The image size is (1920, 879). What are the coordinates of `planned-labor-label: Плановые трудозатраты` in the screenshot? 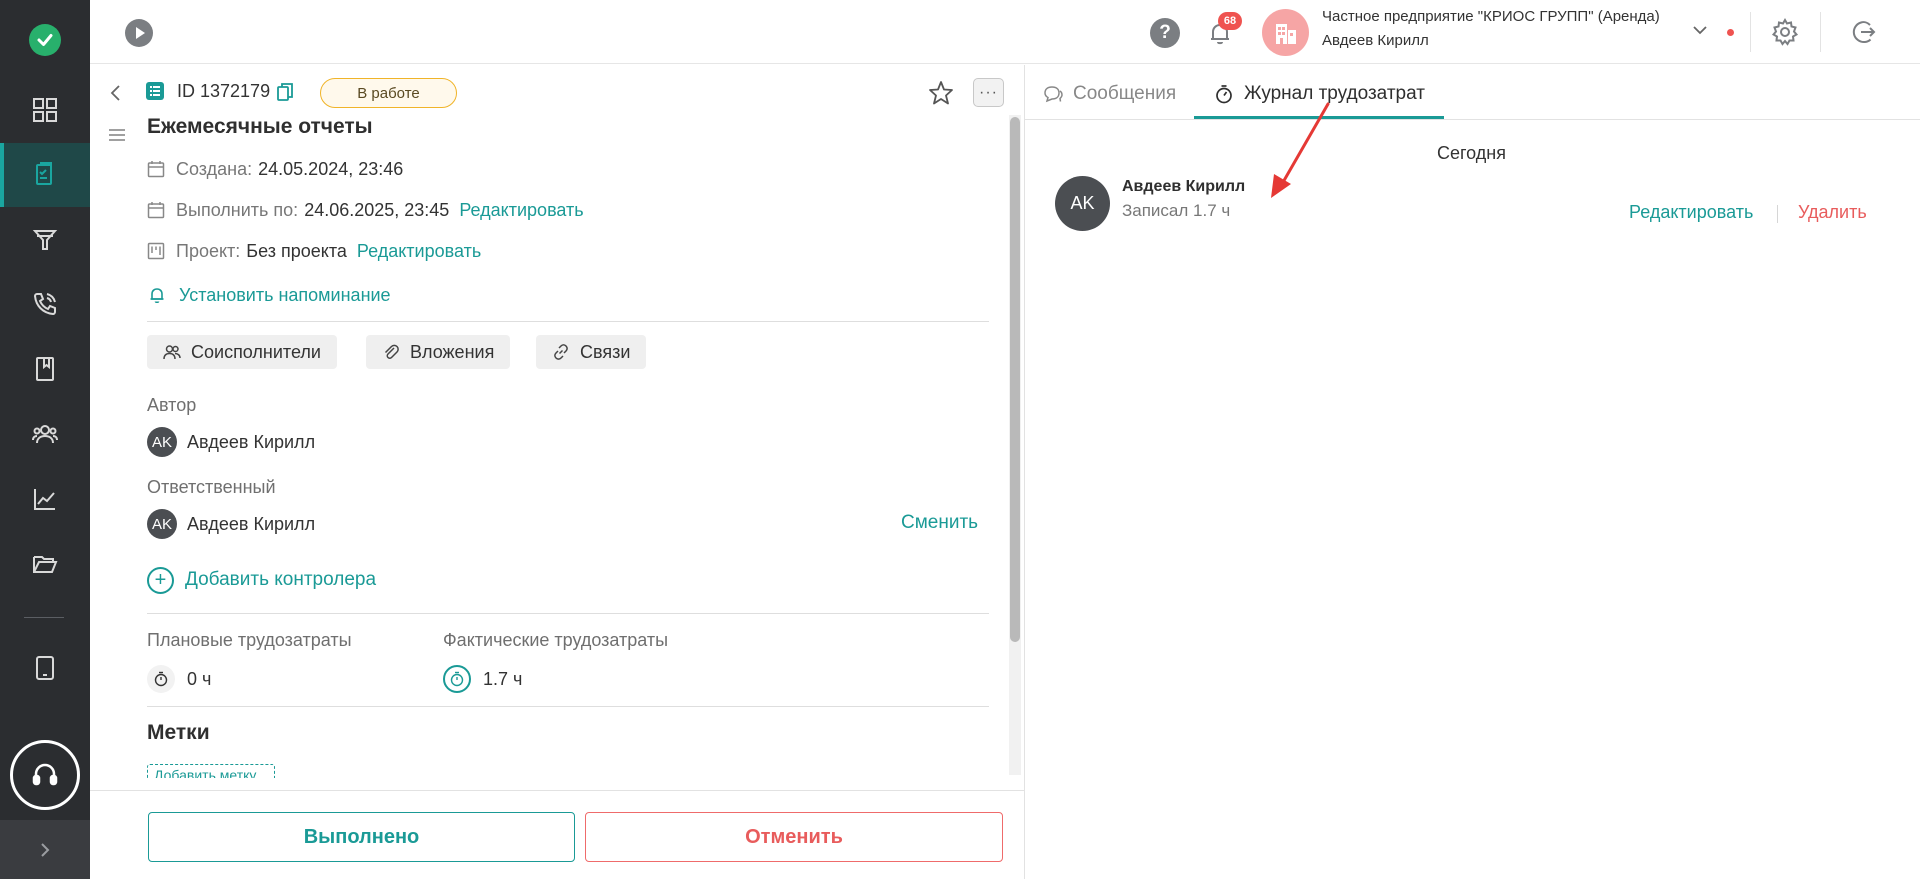 It's located at (249, 640).